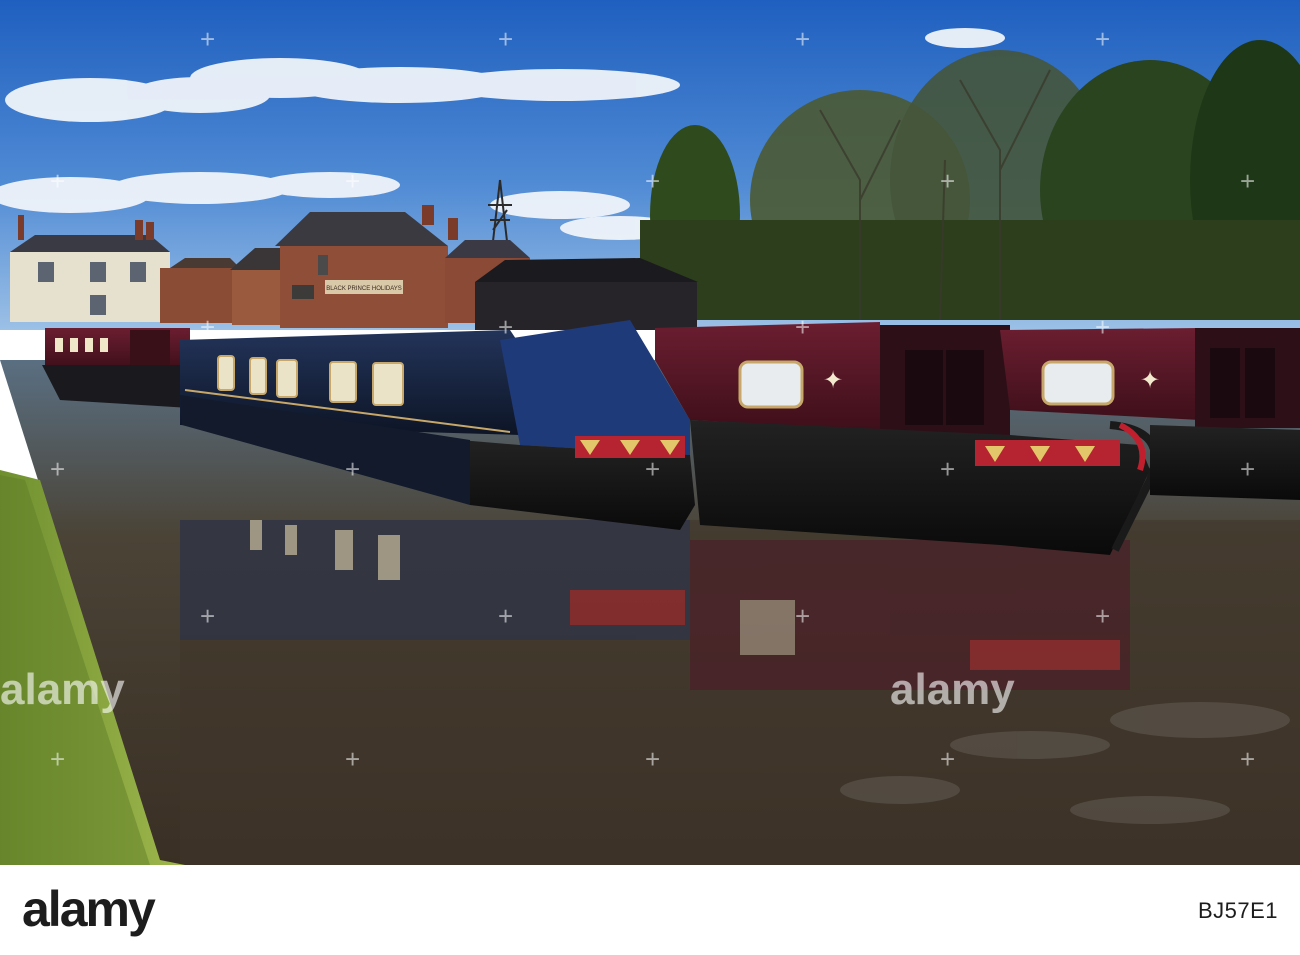 The height and width of the screenshot is (955, 1300). I want to click on alamy-logo-text: alamy, so click(89, 909).